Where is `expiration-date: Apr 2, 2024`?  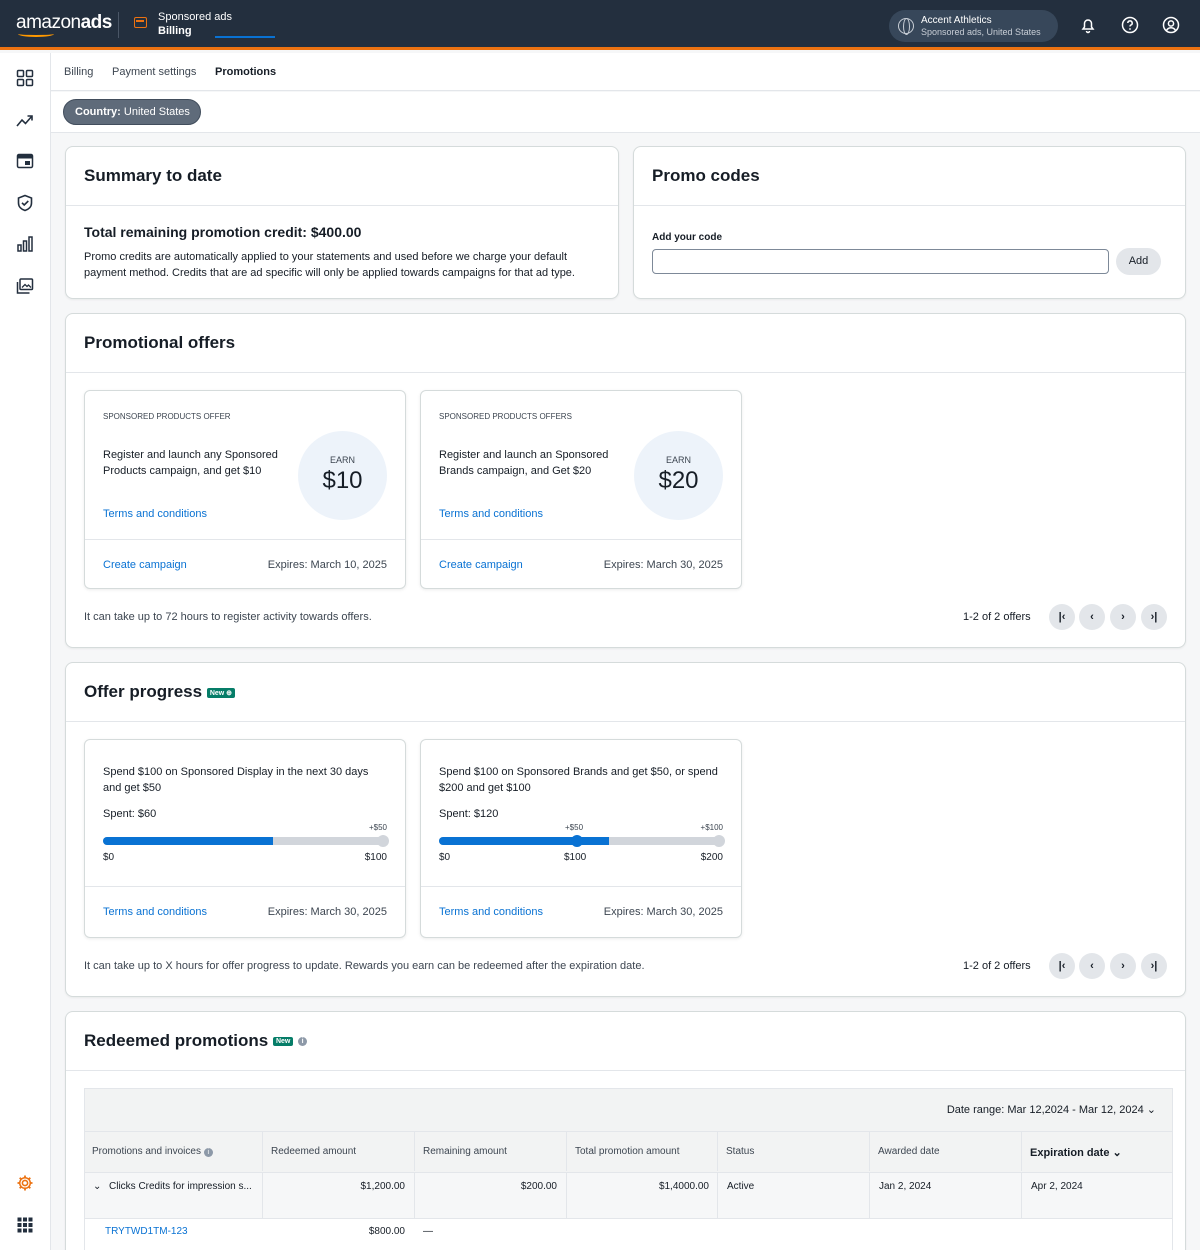 expiration-date: Apr 2, 2024 is located at coordinates (1057, 1186).